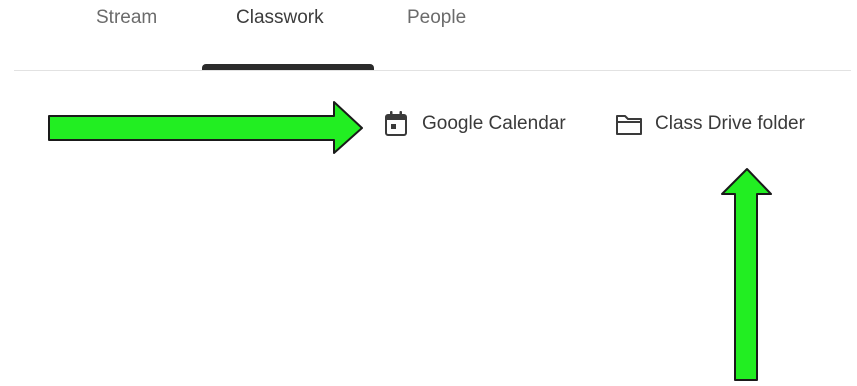  What do you see at coordinates (494, 123) in the screenshot?
I see `google-calendar-label: Google Calendar` at bounding box center [494, 123].